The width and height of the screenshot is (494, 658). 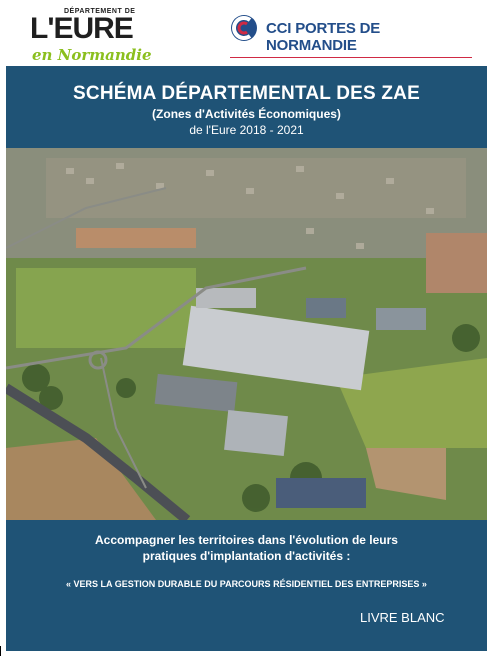 I want to click on crop-mark-left, so click(x=5, y=651).